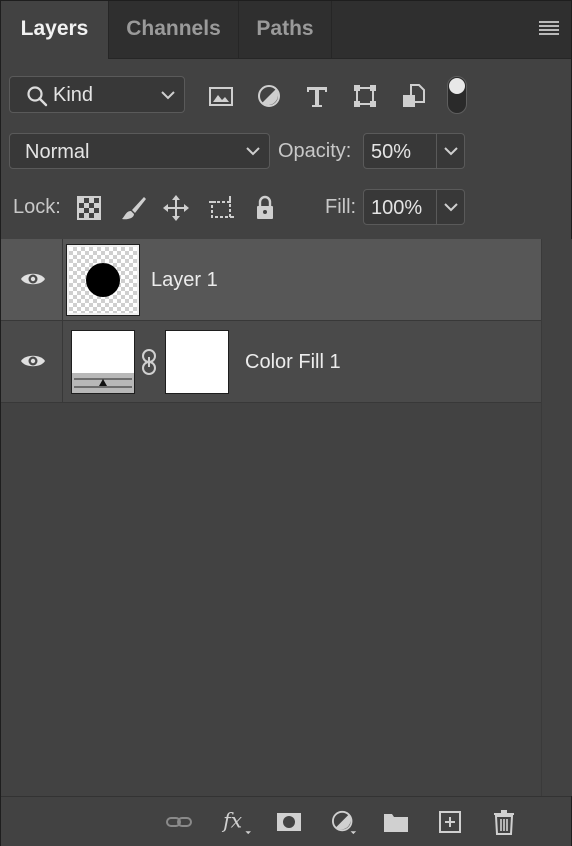 This screenshot has height=846, width=572. Describe the element at coordinates (139, 151) in the screenshot. I see `blend-mode-select: Normal` at that location.